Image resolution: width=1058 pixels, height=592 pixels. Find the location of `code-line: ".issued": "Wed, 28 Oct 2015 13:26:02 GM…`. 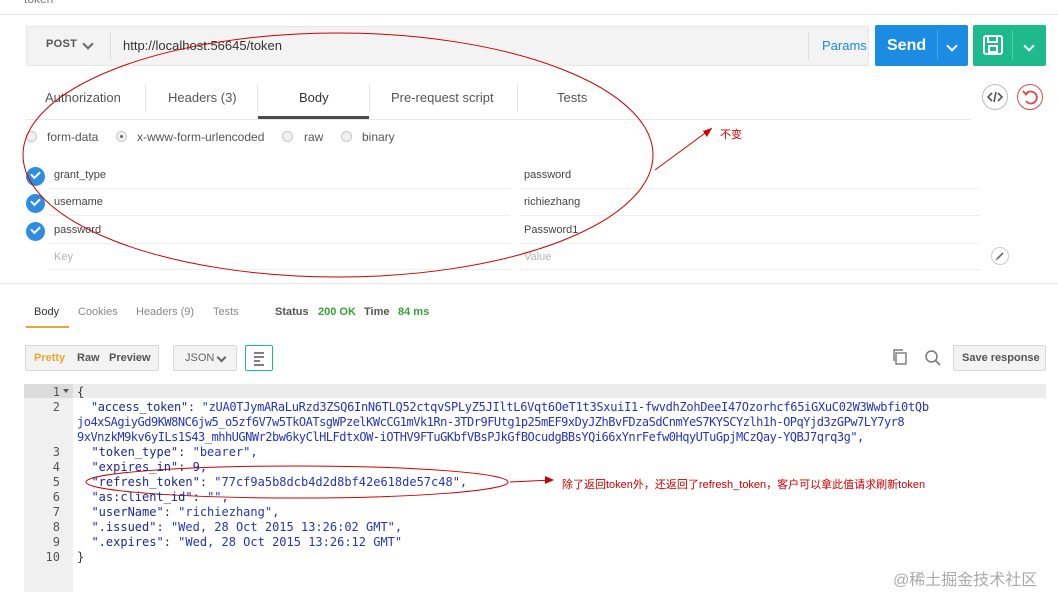

code-line: ".issued": "Wed, 28 Oct 2015 13:26:02 GM… is located at coordinates (247, 527).